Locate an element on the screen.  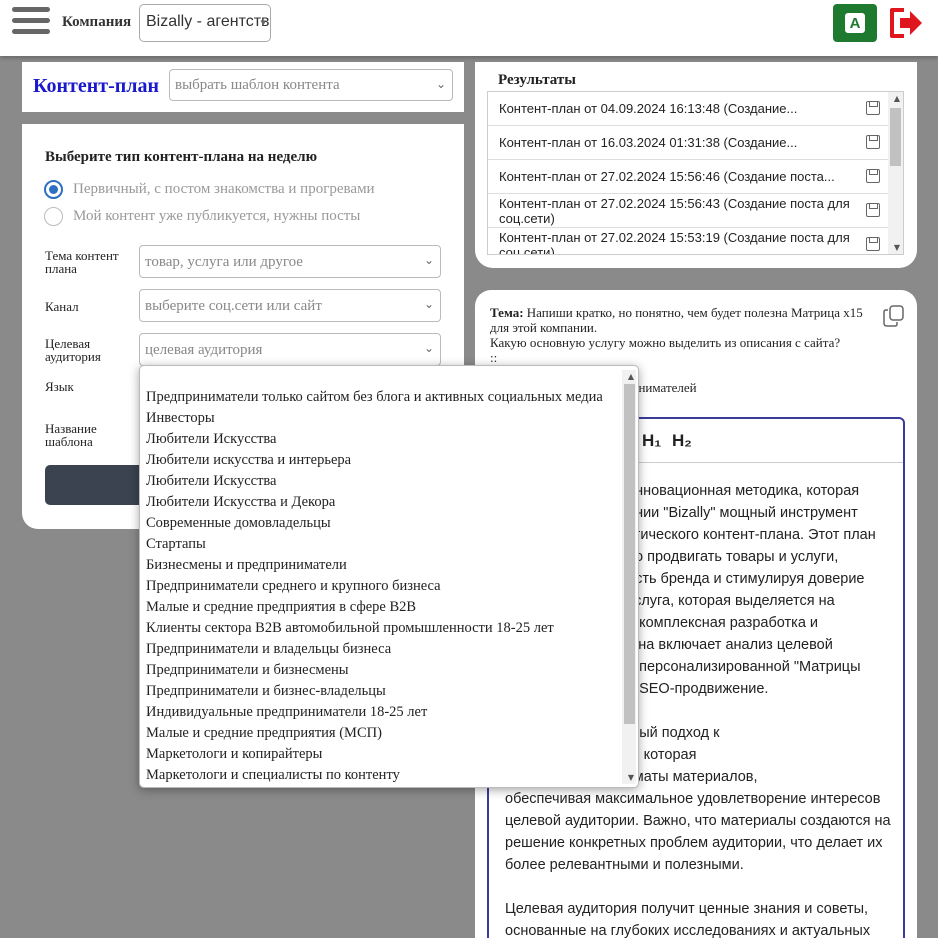
dropdown-option: Стартапы is located at coordinates (385, 544).